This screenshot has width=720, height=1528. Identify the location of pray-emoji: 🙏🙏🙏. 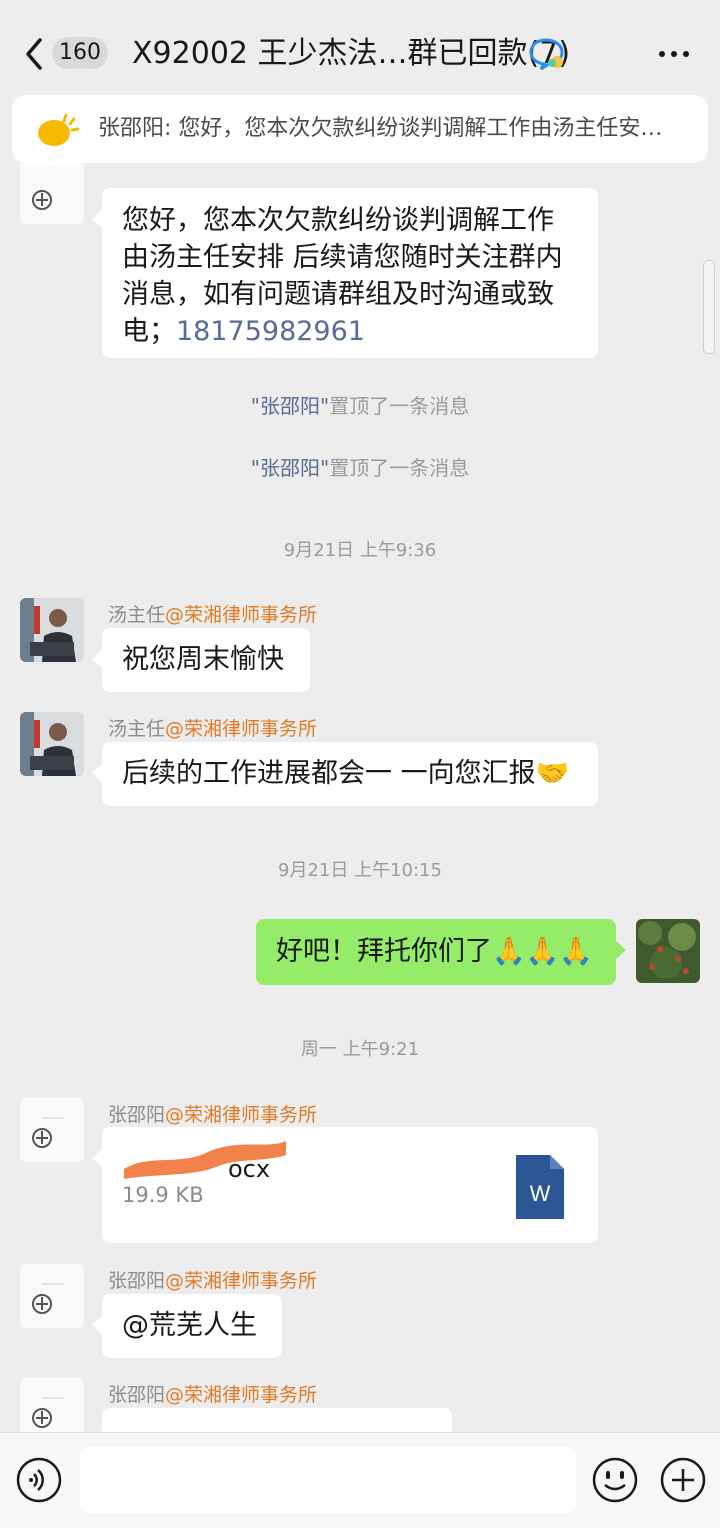
(542, 951).